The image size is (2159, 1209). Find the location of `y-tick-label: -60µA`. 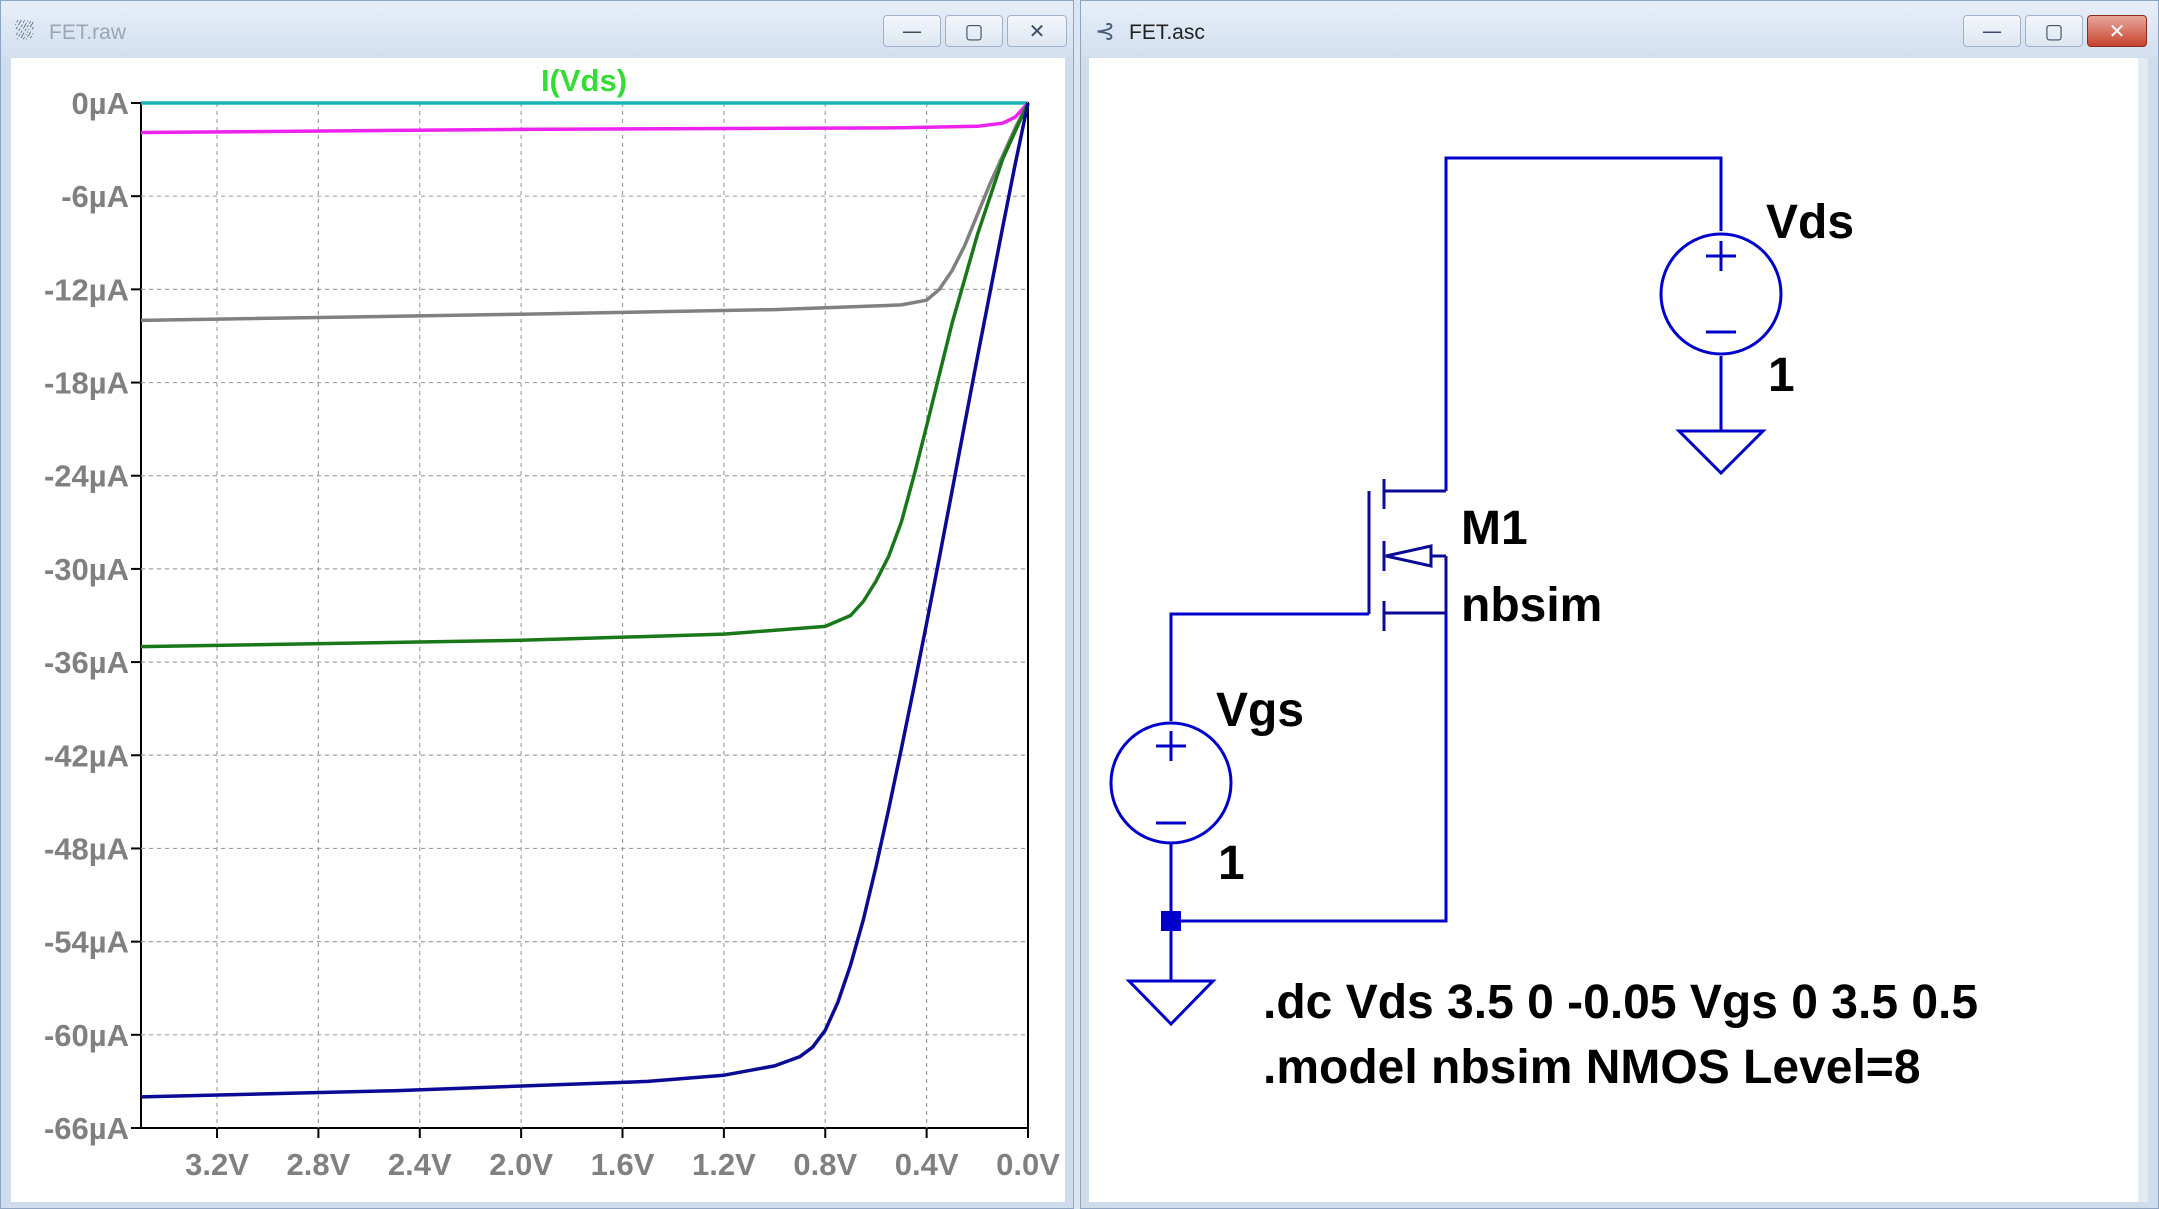

y-tick-label: -60µA is located at coordinates (86, 1035).